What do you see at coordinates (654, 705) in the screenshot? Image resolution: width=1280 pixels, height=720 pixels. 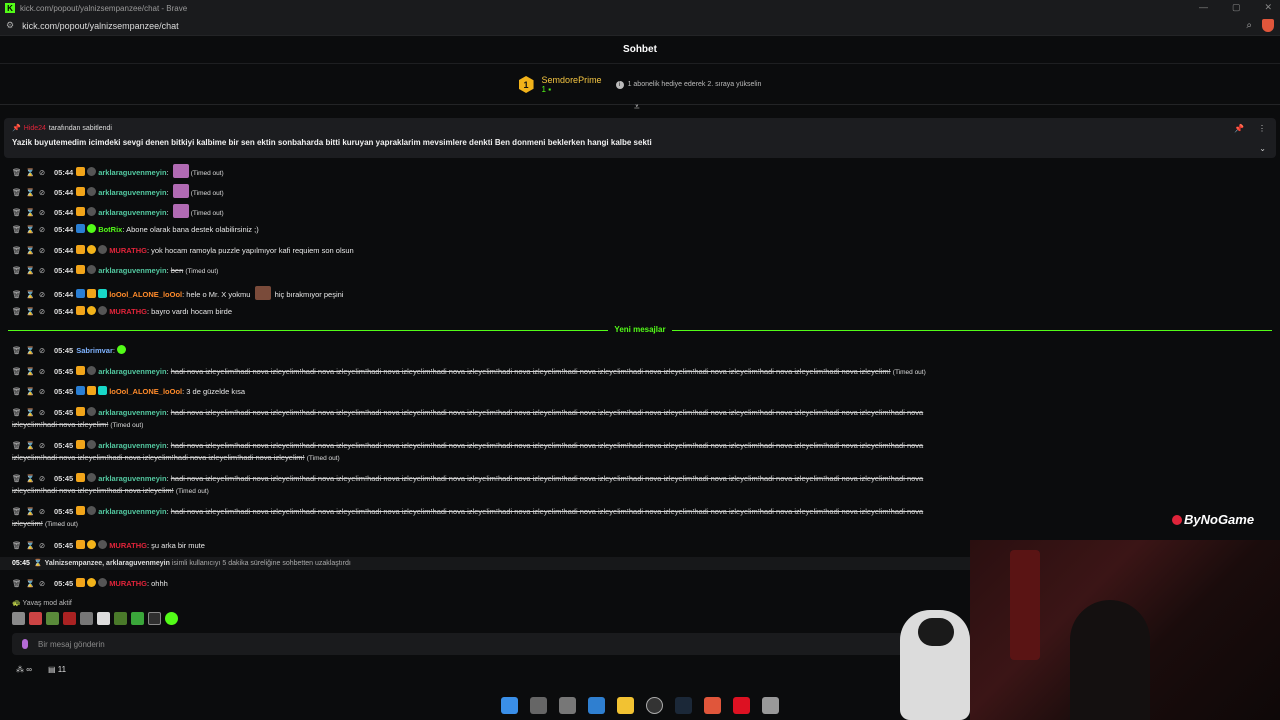 I see `obs-icon` at bounding box center [654, 705].